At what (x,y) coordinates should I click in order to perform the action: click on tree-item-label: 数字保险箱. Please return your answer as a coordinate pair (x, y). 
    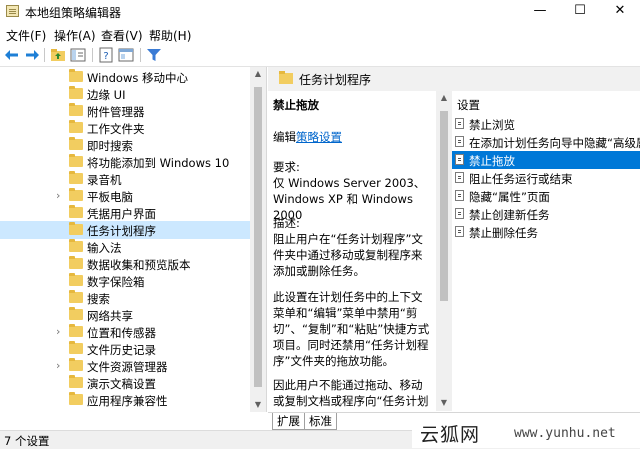
    Looking at the image, I should click on (116, 282).